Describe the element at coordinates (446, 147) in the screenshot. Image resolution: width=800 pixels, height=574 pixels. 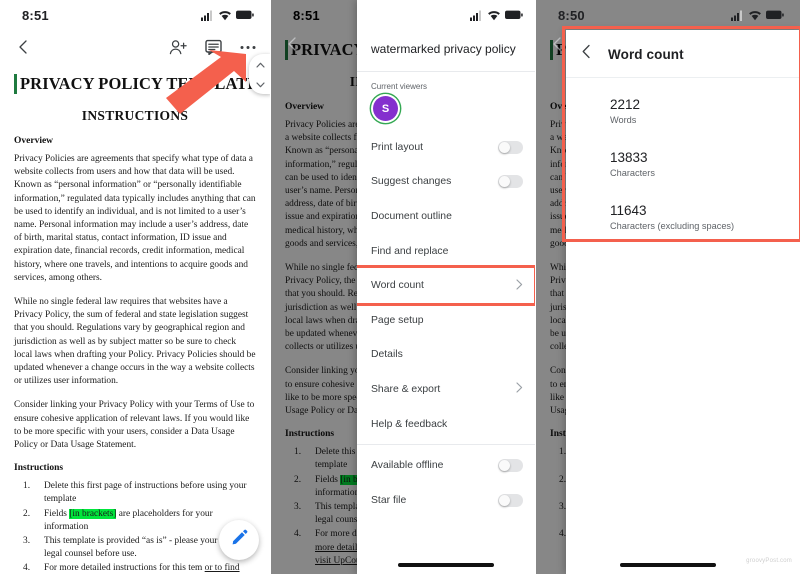
I see `menu-item-print-layout: Print layout` at that location.